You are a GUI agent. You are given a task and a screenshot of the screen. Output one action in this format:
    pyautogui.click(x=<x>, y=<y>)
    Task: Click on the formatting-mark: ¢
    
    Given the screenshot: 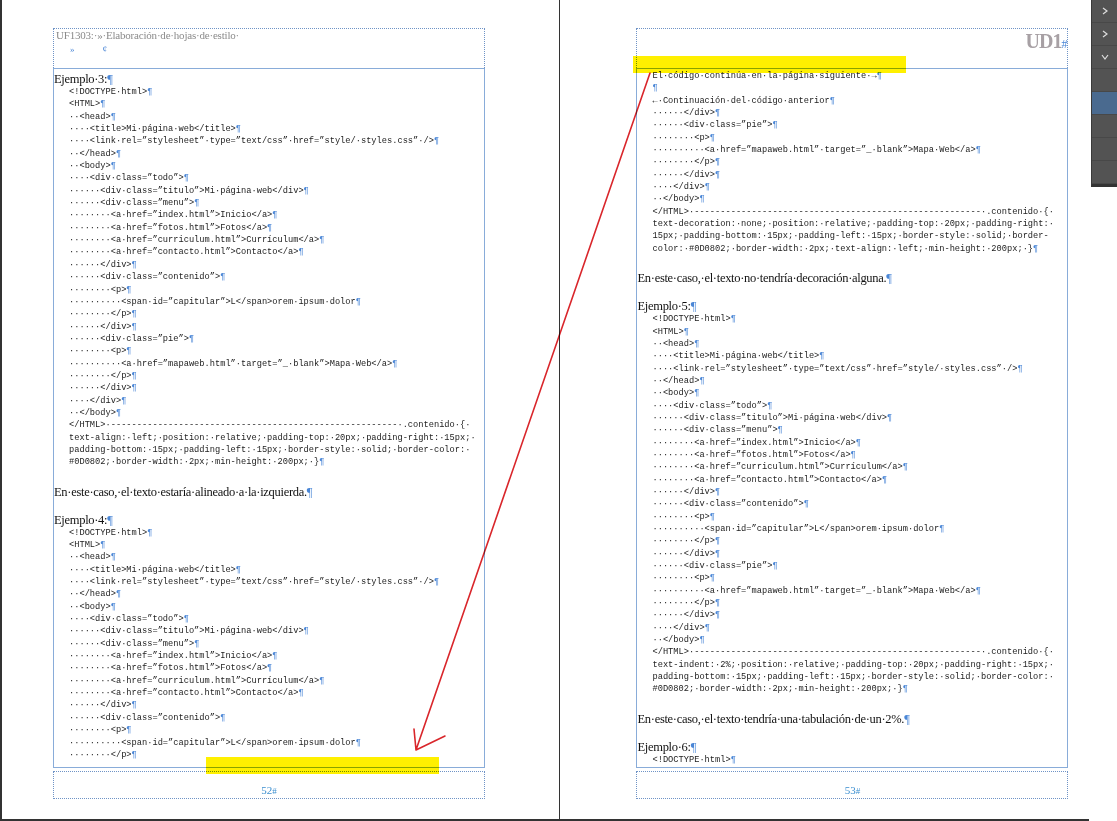 What is the action you would take?
    pyautogui.click(x=104, y=49)
    